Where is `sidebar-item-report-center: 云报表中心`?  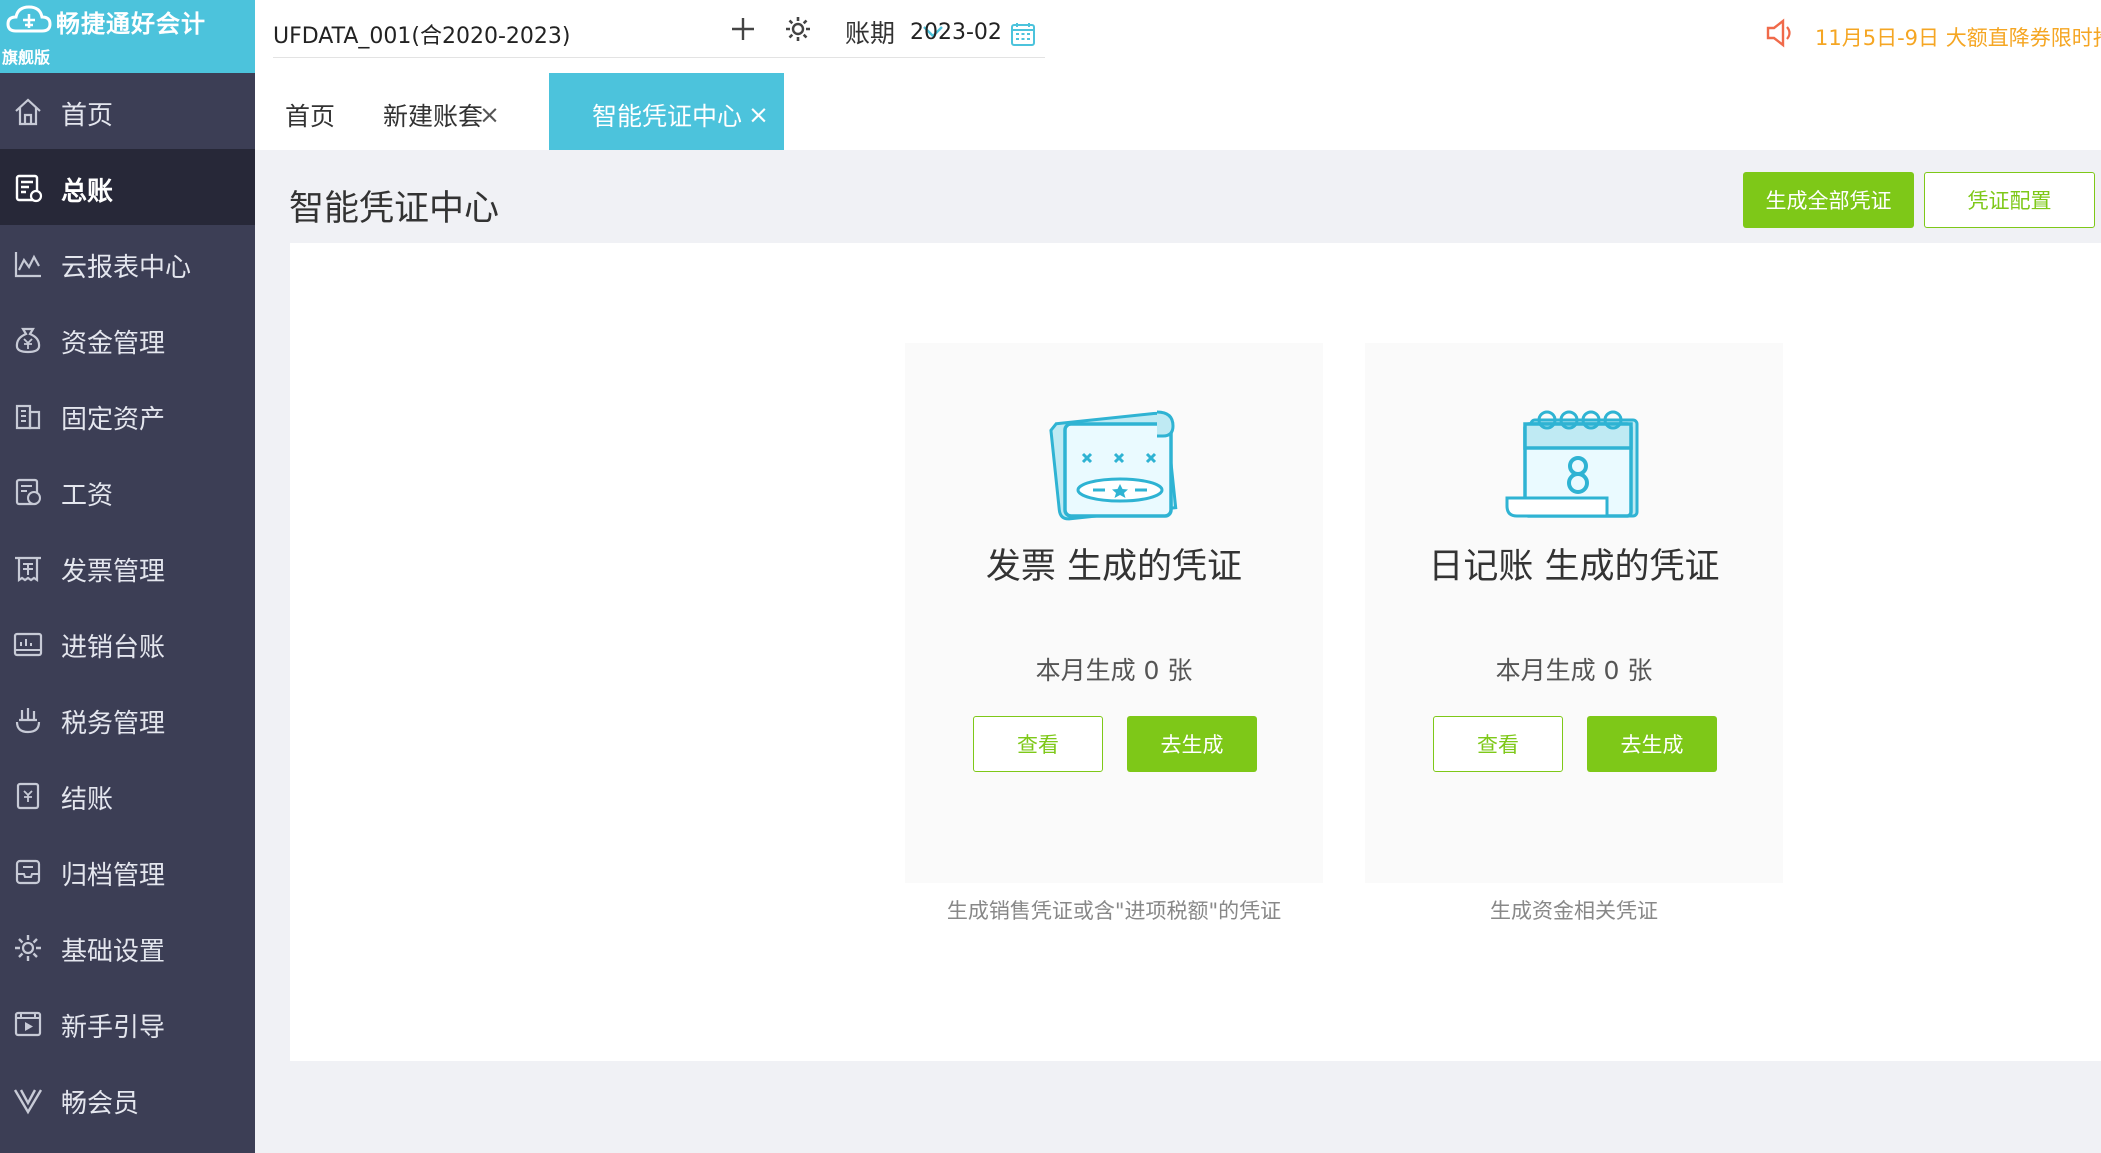
sidebar-item-report-center: 云报表中心 is located at coordinates (127, 263).